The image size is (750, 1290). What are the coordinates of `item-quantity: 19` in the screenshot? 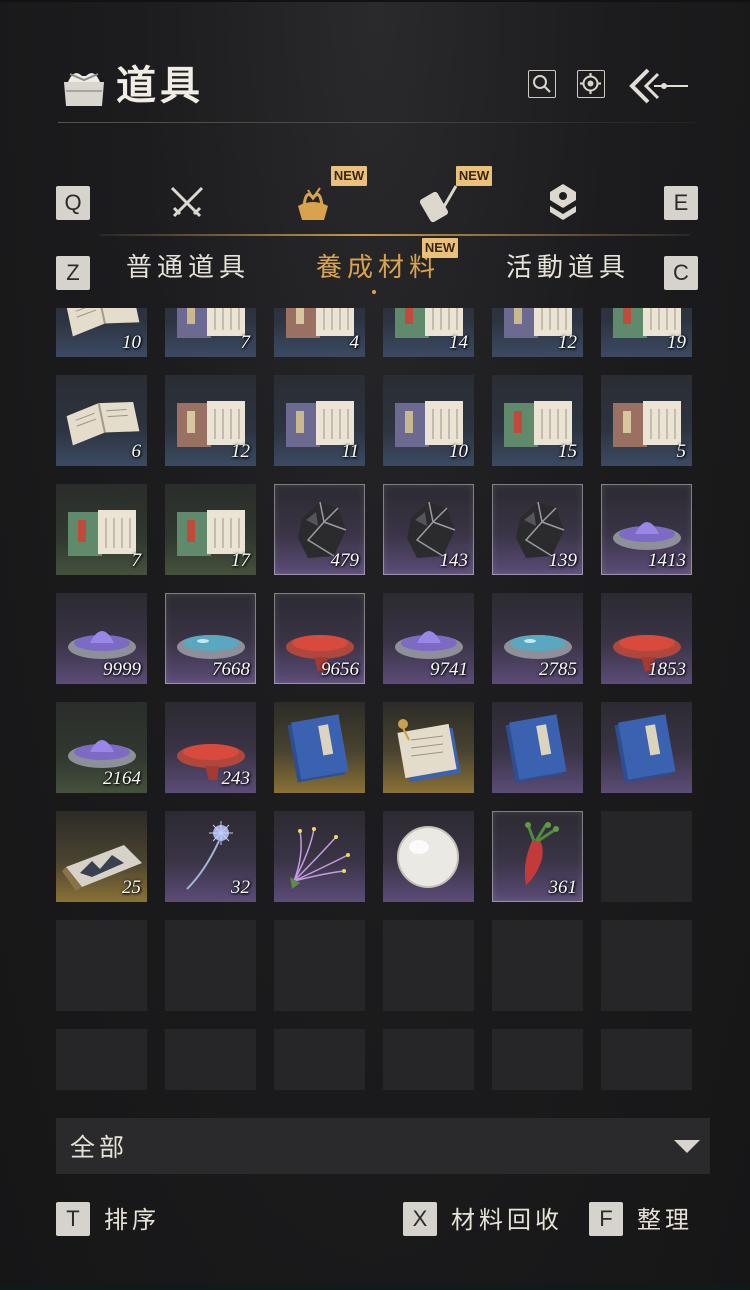 It's located at (676, 342).